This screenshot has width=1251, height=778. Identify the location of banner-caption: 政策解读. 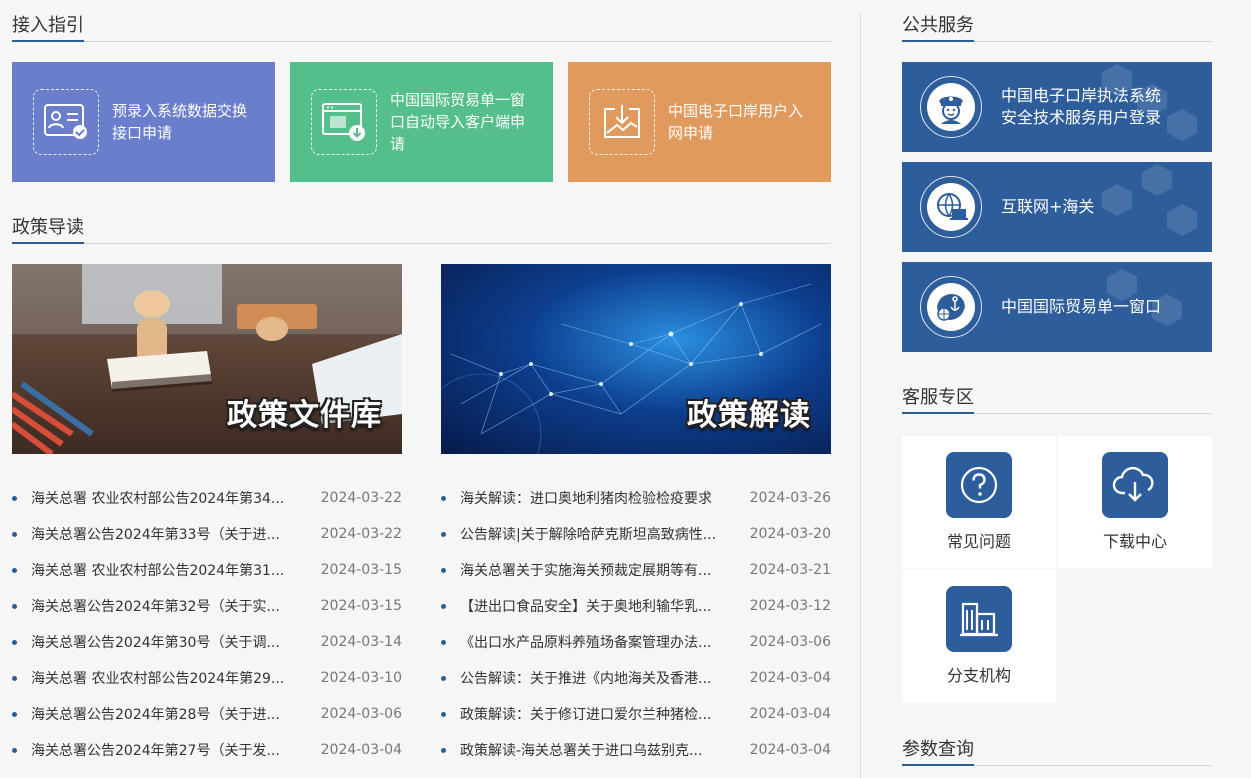
(749, 415).